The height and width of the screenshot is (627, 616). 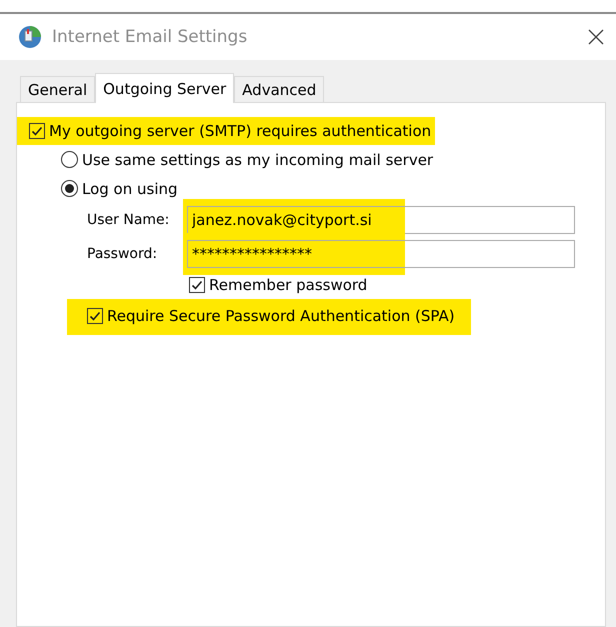 I want to click on checkbox-label: Remember password, so click(x=288, y=285).